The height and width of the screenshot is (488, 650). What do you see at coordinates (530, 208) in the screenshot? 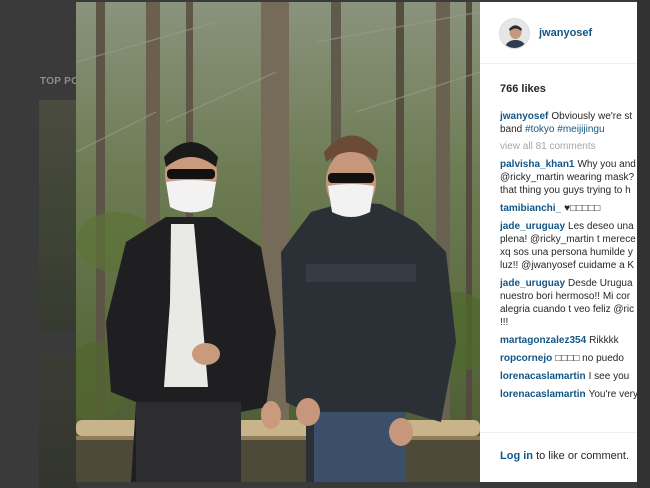
I see `comment-username: tamibianchi_` at bounding box center [530, 208].